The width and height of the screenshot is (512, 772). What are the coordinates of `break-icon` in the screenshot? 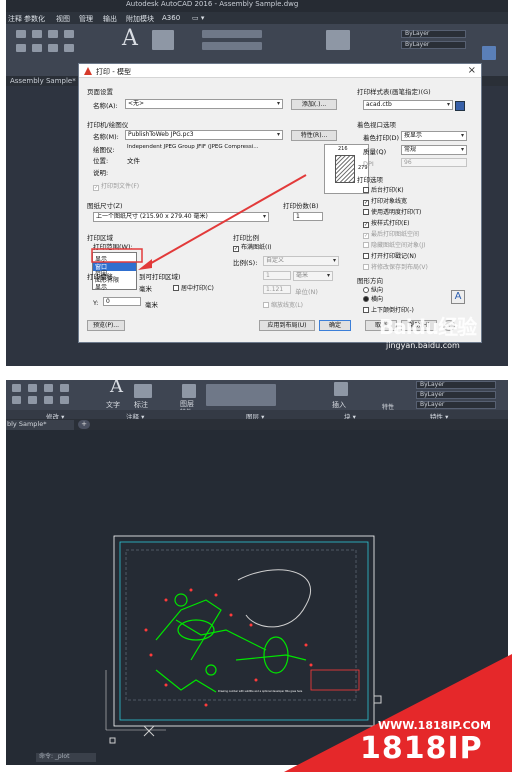 It's located at (48, 400).